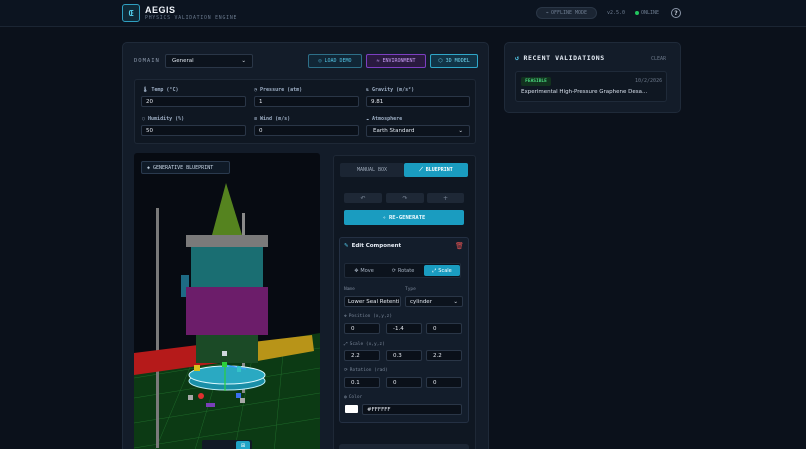 The height and width of the screenshot is (449, 806). Describe the element at coordinates (201, 396) in the screenshot. I see `gizmo-red-point` at that location.